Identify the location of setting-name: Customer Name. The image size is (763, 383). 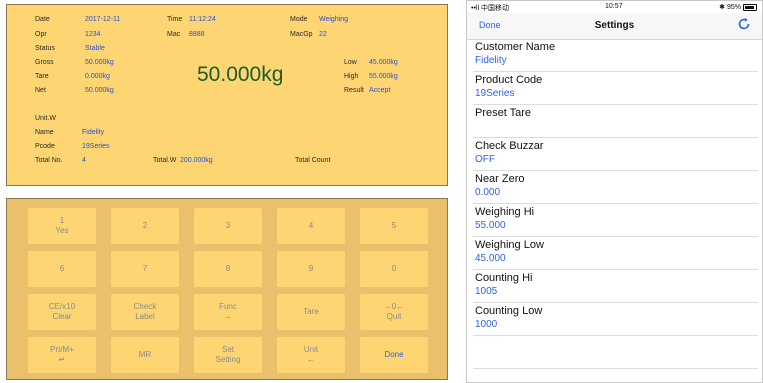
(515, 47).